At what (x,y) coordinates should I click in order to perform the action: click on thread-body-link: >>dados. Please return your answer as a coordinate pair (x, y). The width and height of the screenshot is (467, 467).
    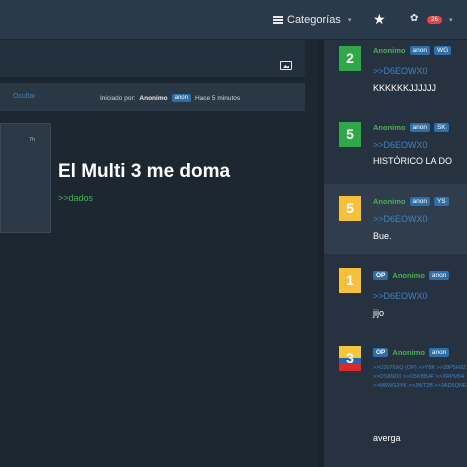
    Looking at the image, I should click on (75, 198).